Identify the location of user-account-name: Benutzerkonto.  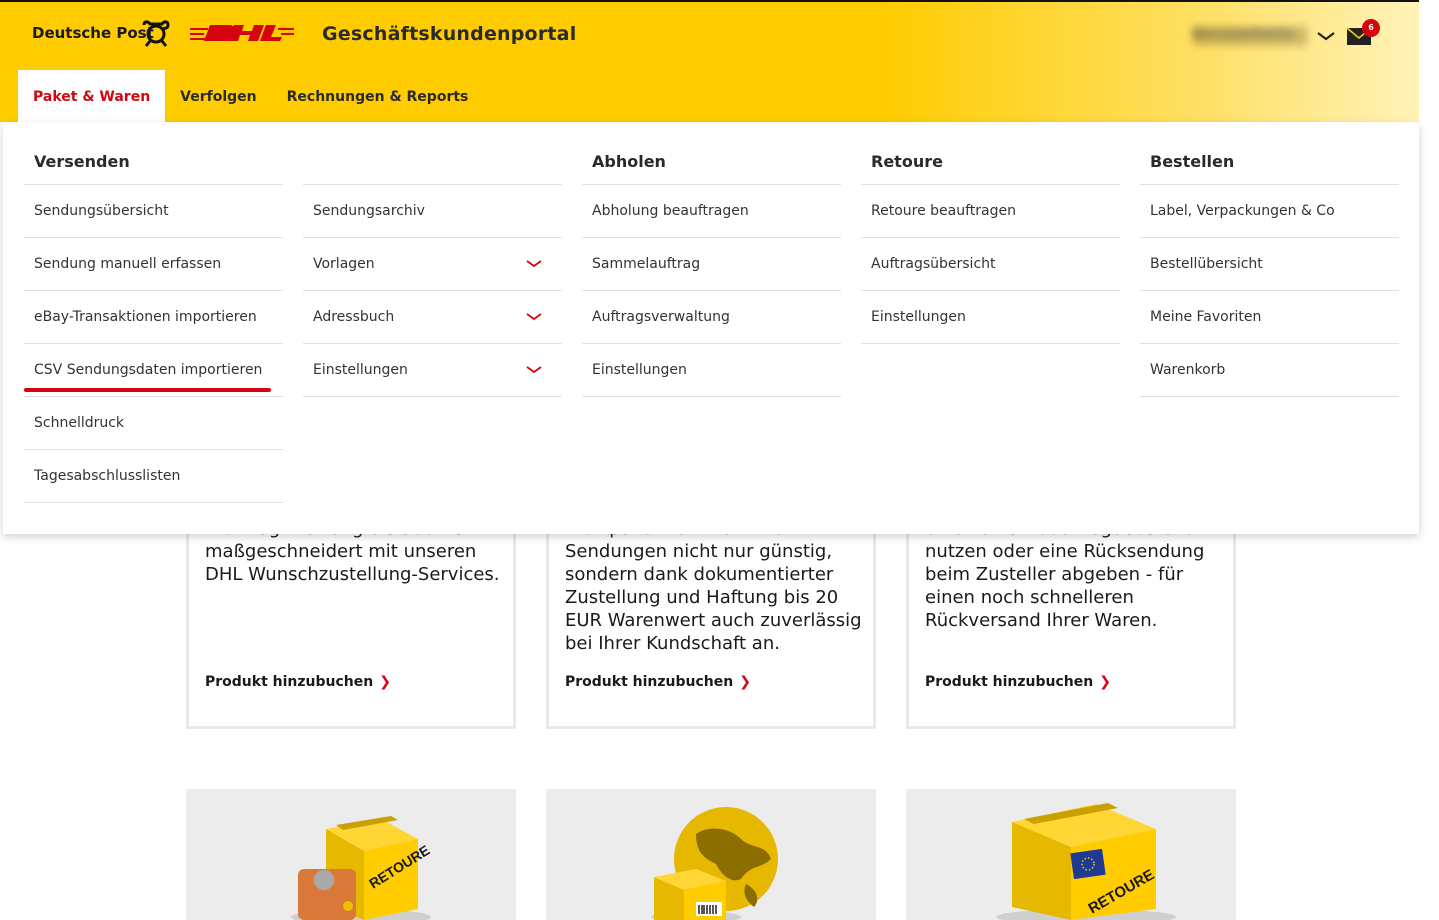
(1250, 36).